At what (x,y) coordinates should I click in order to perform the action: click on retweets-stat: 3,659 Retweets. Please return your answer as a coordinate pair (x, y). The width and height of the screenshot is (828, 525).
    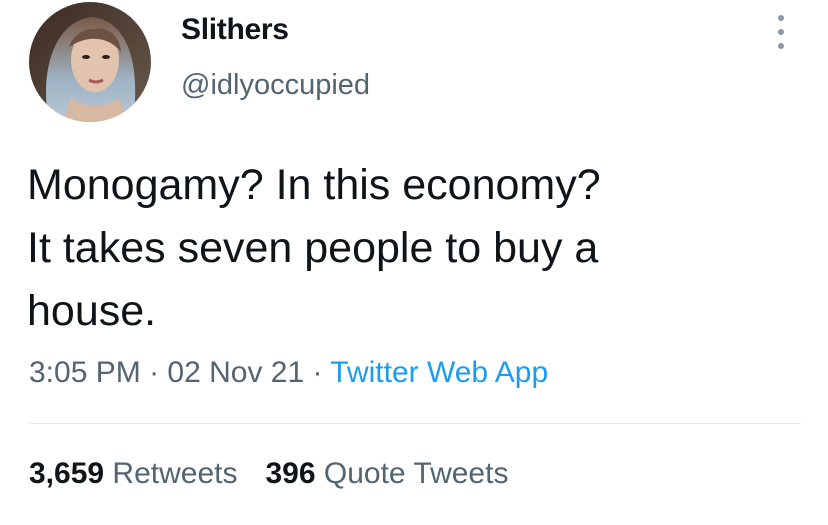
    Looking at the image, I should click on (133, 473).